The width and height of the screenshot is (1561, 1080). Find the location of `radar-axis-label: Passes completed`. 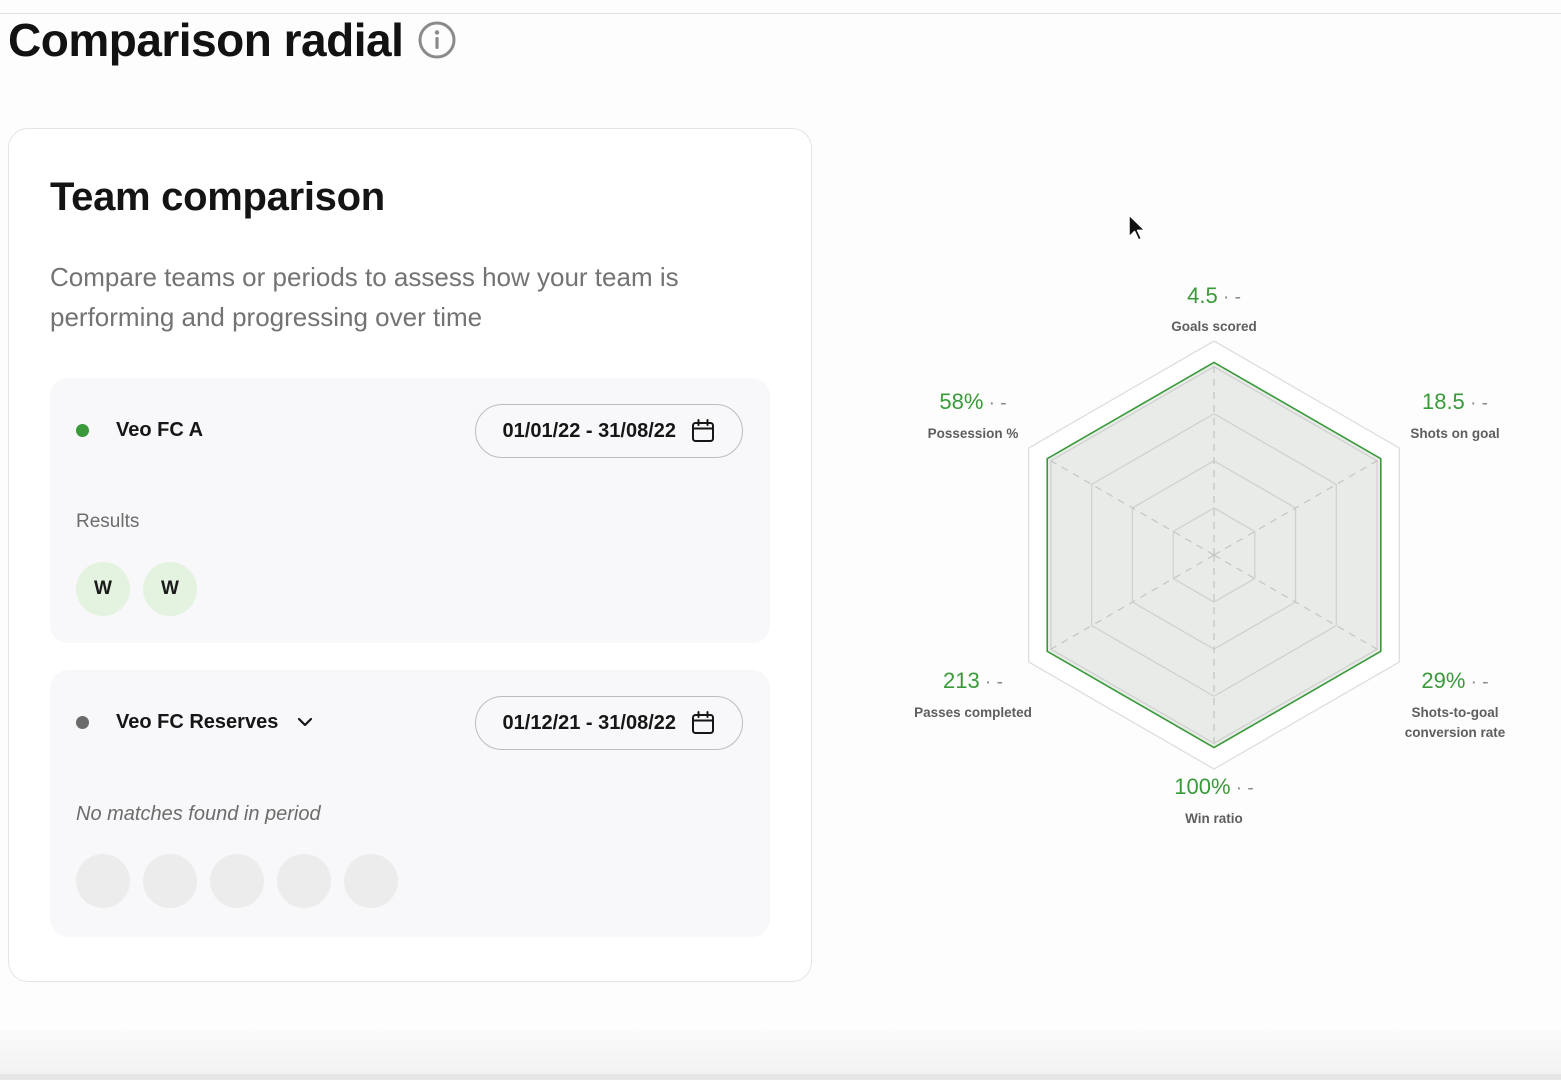

radar-axis-label: Passes completed is located at coordinates (973, 712).